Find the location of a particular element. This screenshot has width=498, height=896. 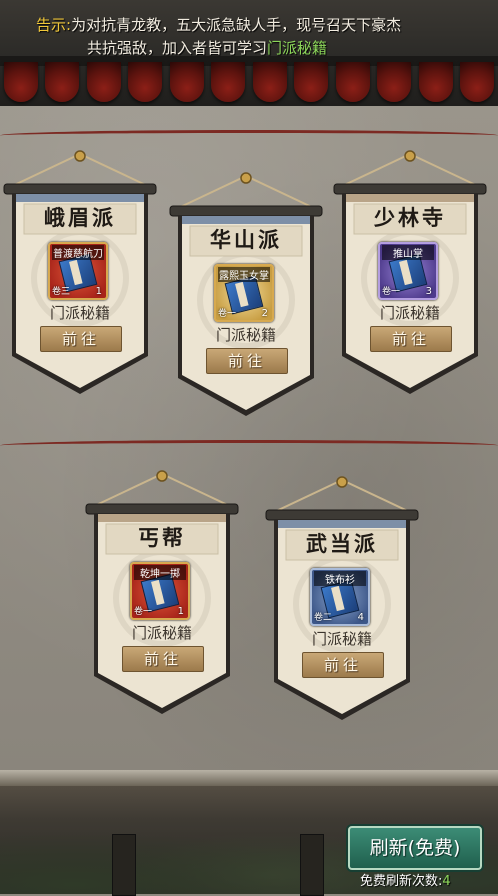

notice-line2: 共抗强敌，加入者皆可学习 is located at coordinates (177, 48).